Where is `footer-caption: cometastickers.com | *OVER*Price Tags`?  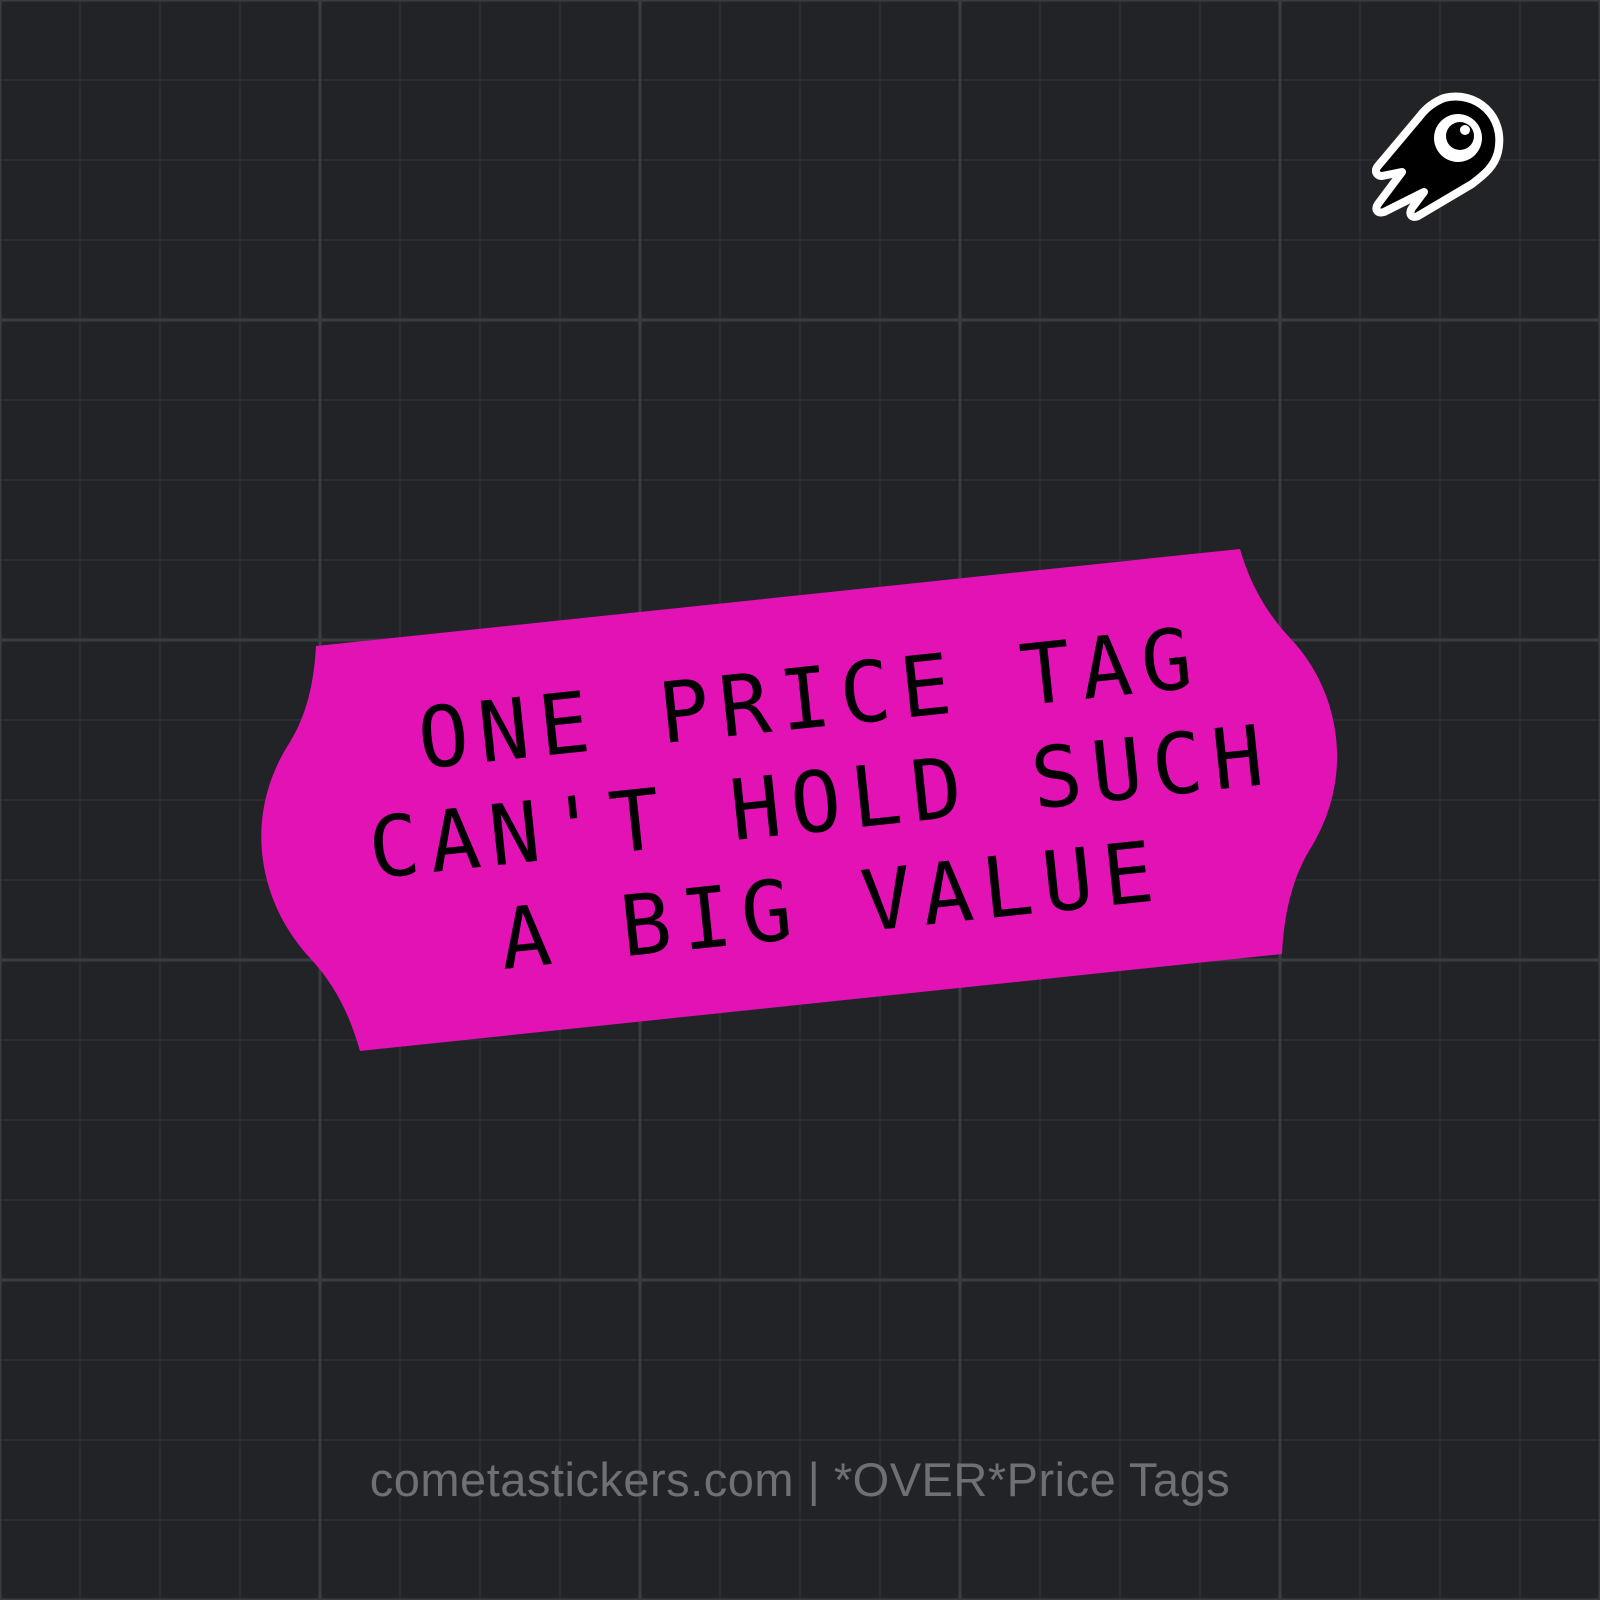
footer-caption: cometastickers.com | *OVER*Price Tags is located at coordinates (800, 1479).